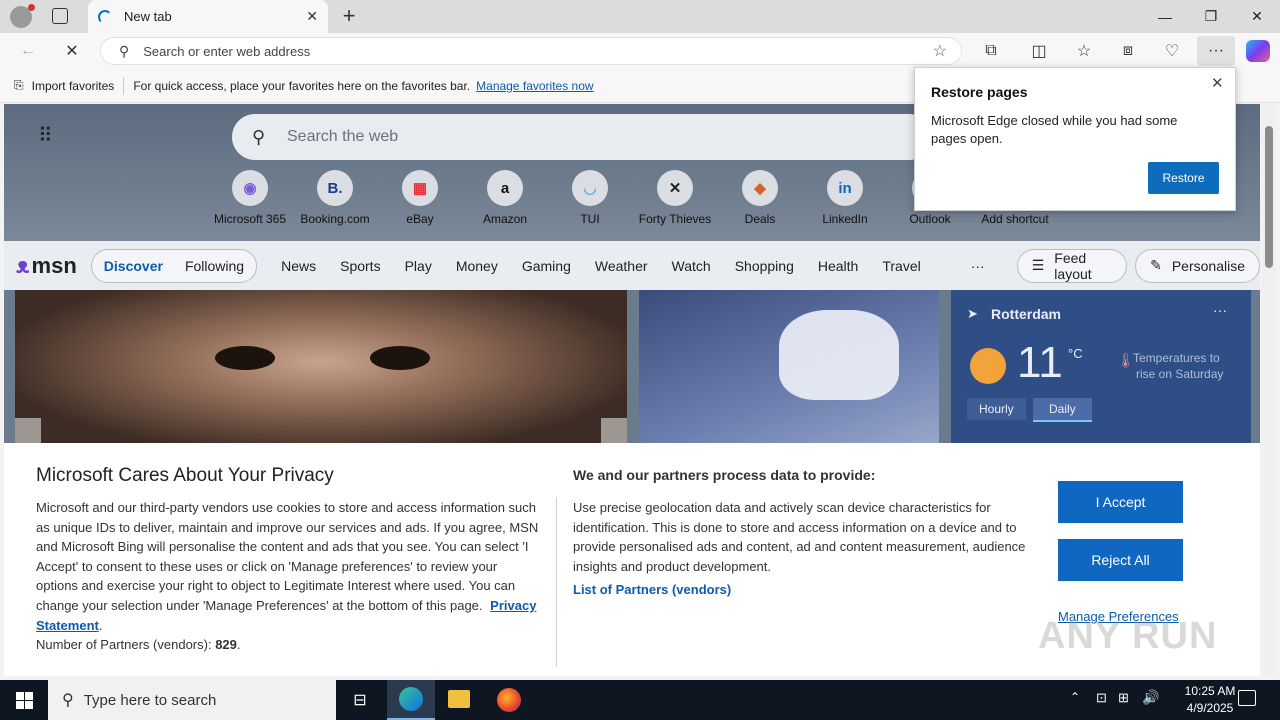 This screenshot has height=720, width=1280. Describe the element at coordinates (930, 219) in the screenshot. I see `shortcut-label: Outlook` at that location.